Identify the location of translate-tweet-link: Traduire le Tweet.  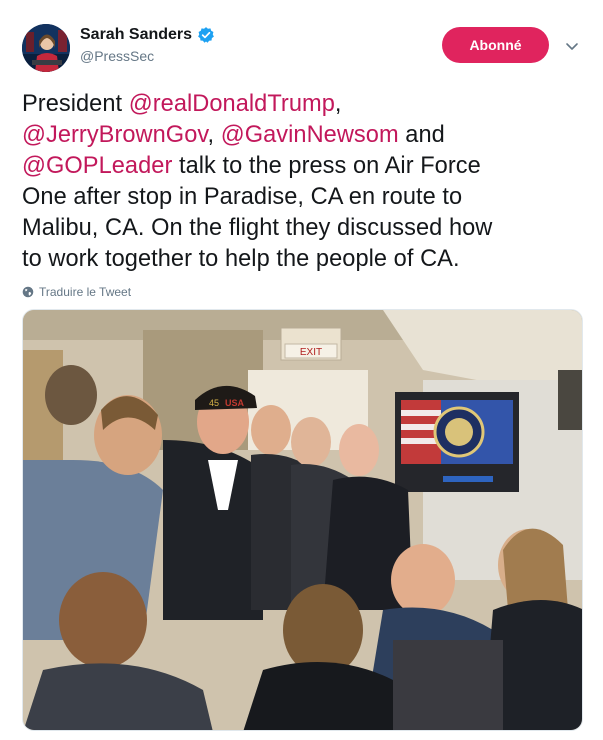
(76, 292).